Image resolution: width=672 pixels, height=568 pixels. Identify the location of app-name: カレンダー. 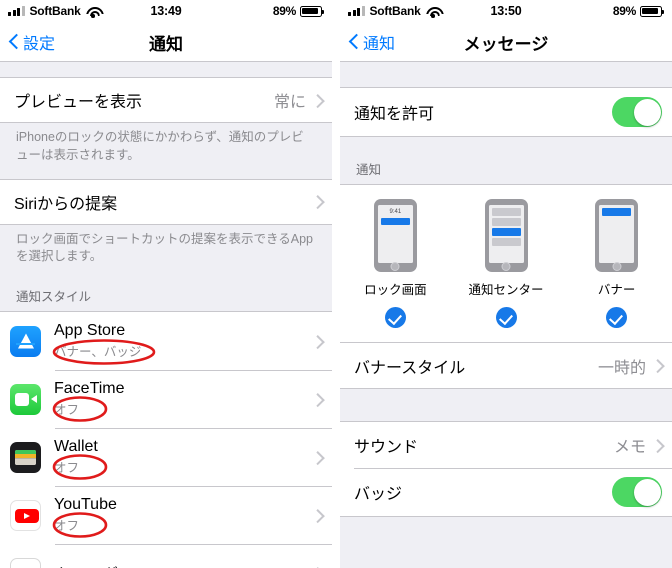
(94, 564).